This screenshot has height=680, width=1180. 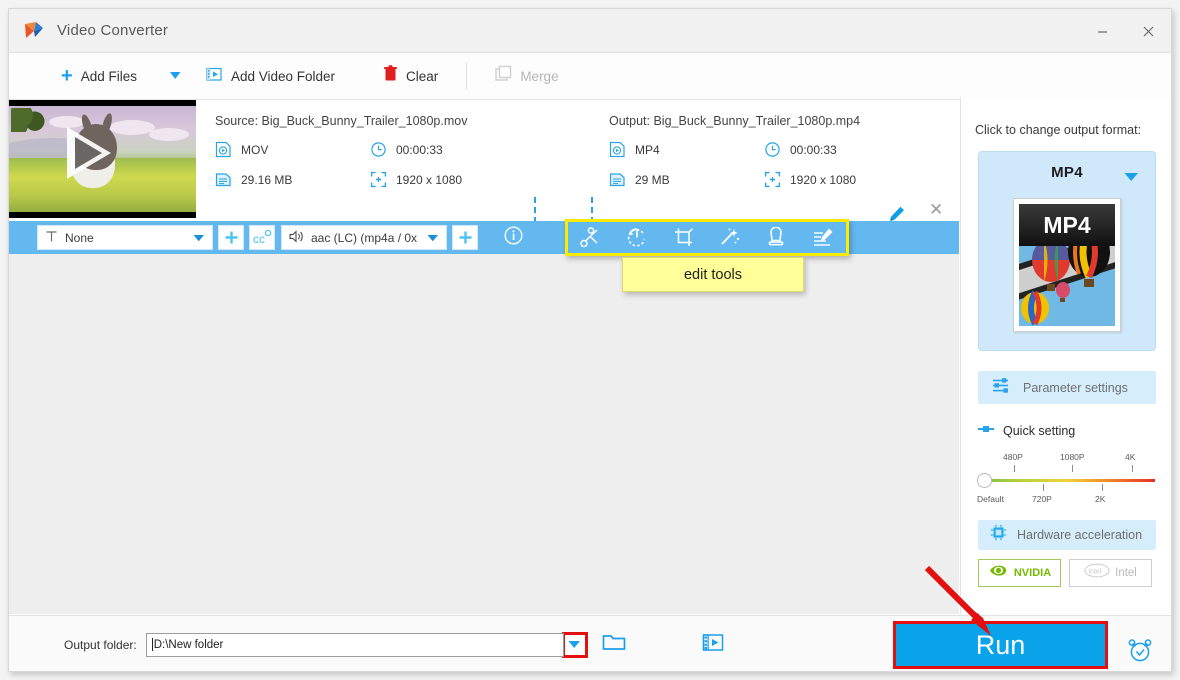 What do you see at coordinates (88, 153) in the screenshot?
I see `play-overlay-inner` at bounding box center [88, 153].